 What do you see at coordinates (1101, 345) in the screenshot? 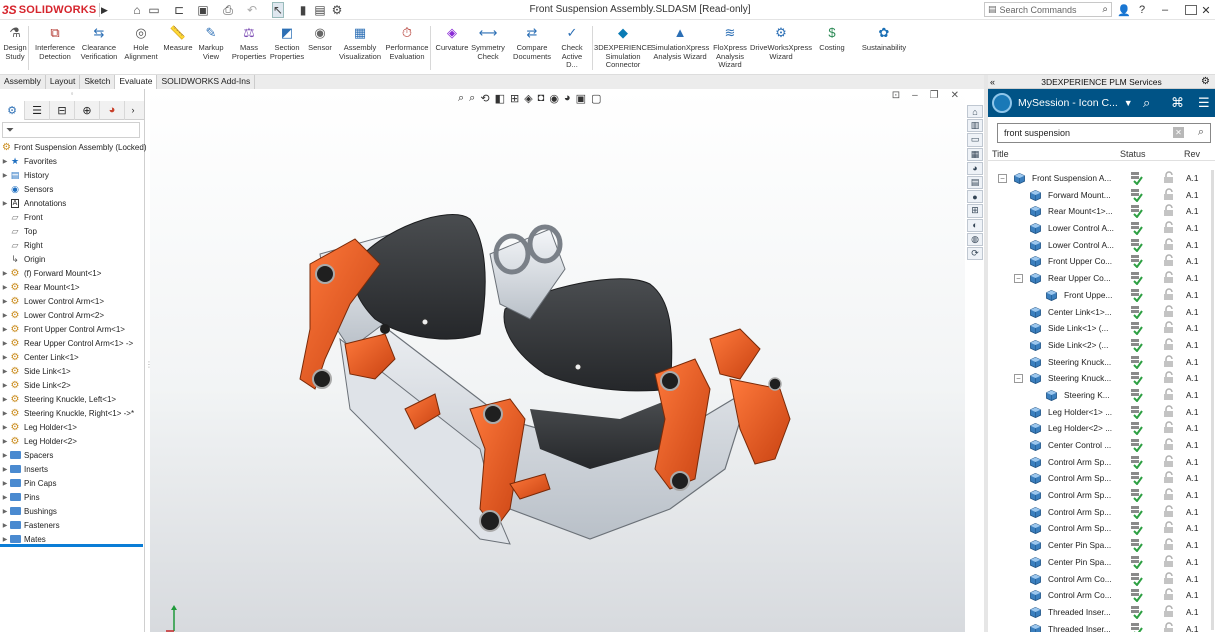
I see `result-row: Side Link<2> (... A.1` at bounding box center [1101, 345].